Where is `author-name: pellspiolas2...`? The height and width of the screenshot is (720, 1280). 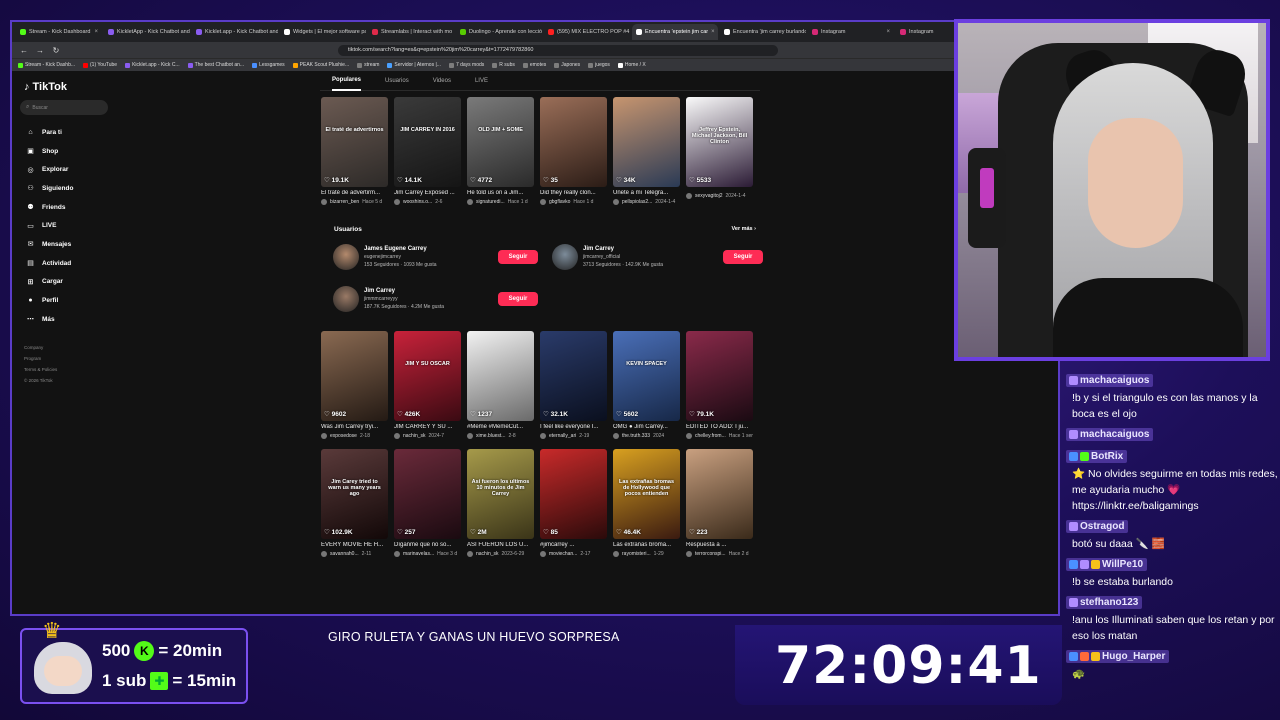
author-name: pellspiolas2... is located at coordinates (637, 202).